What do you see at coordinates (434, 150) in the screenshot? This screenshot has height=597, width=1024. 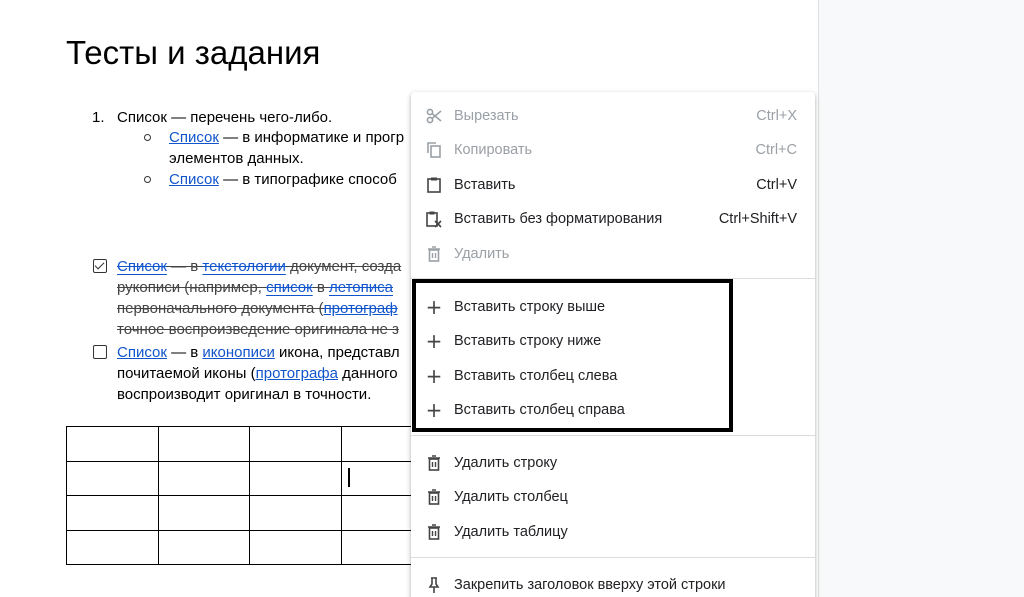 I see `copy-icon` at bounding box center [434, 150].